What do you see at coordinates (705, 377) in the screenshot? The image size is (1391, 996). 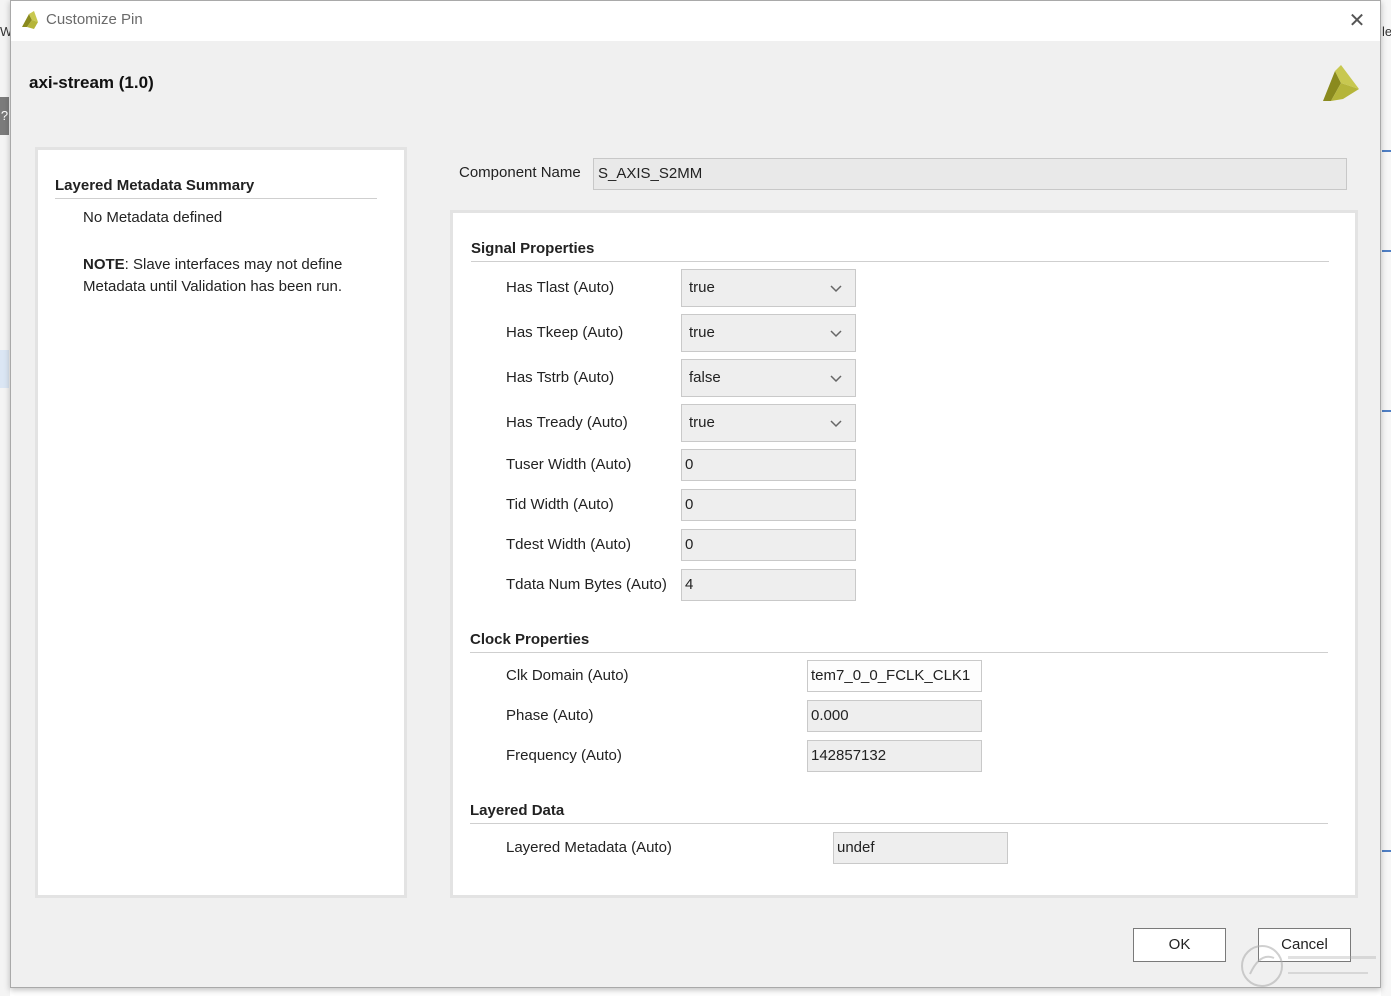 I see `has-tstrb-value: false` at bounding box center [705, 377].